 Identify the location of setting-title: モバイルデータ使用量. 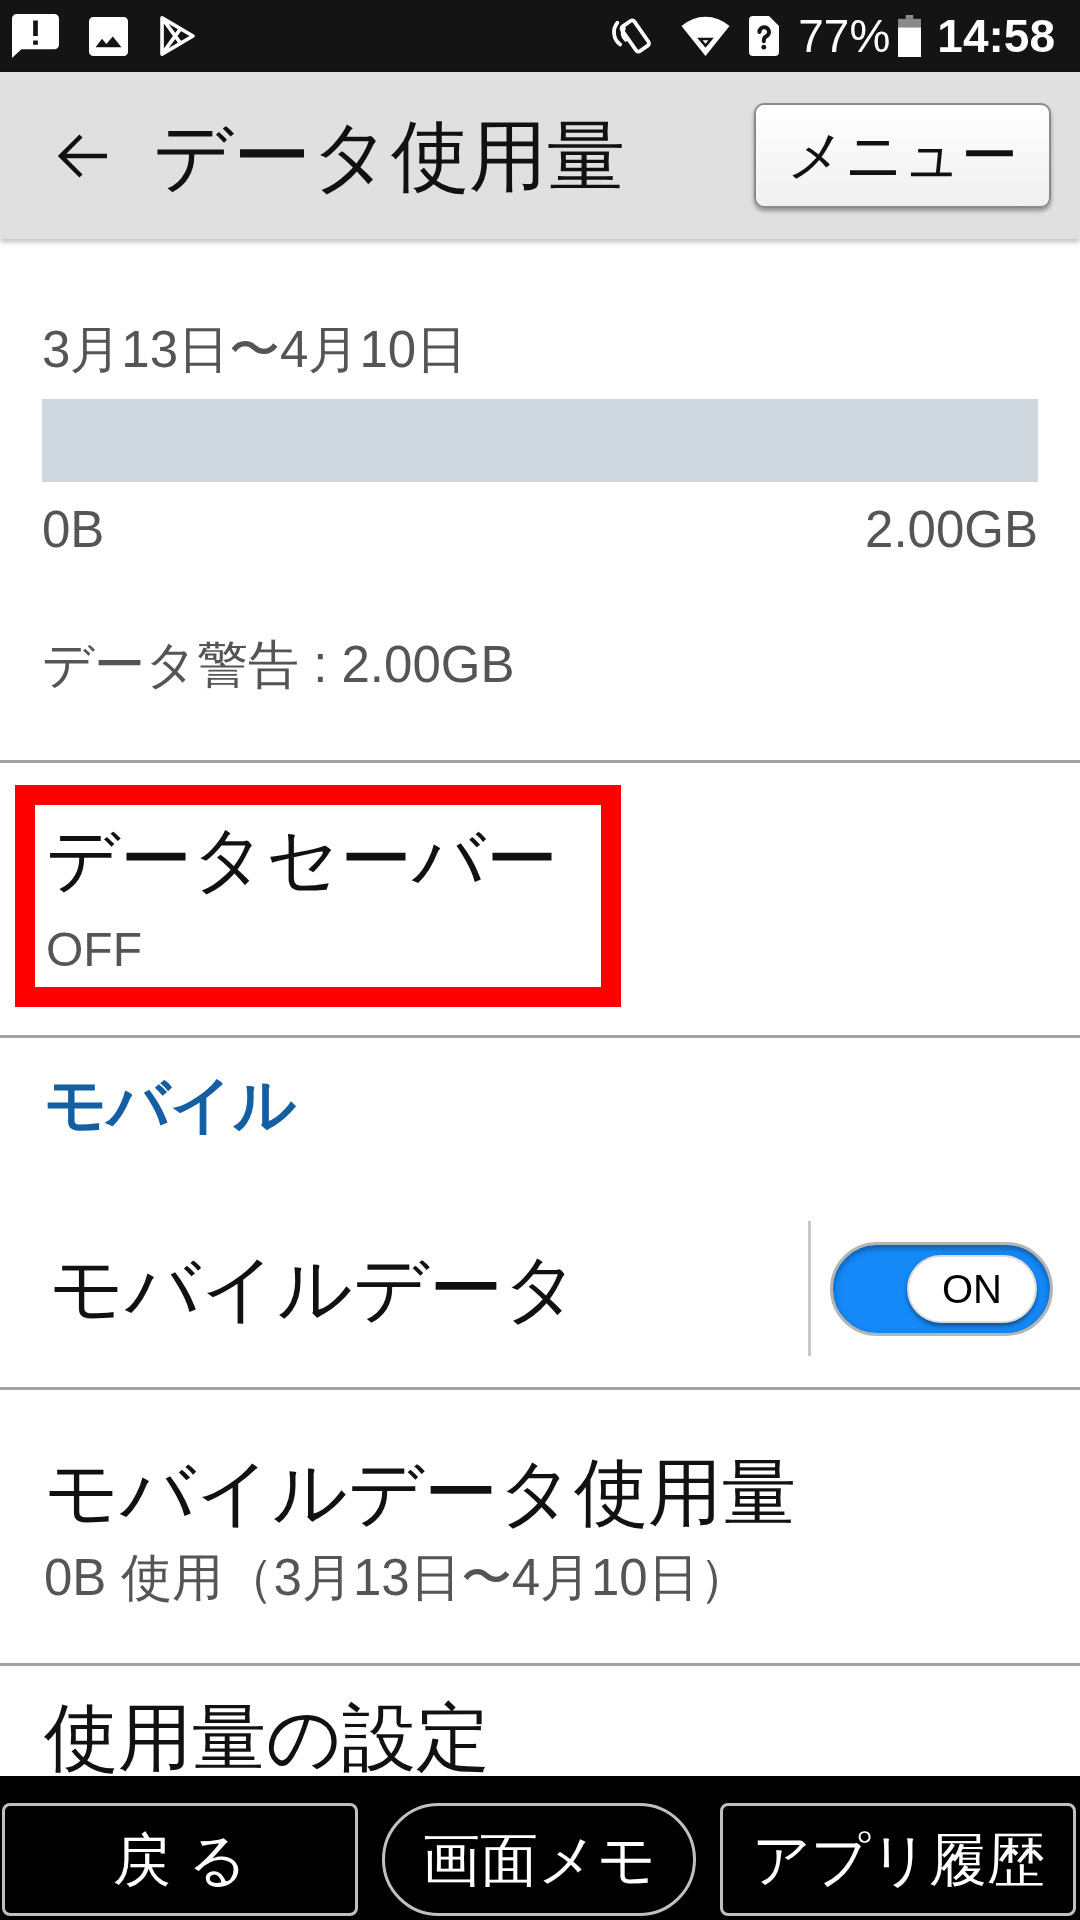
(420, 1493).